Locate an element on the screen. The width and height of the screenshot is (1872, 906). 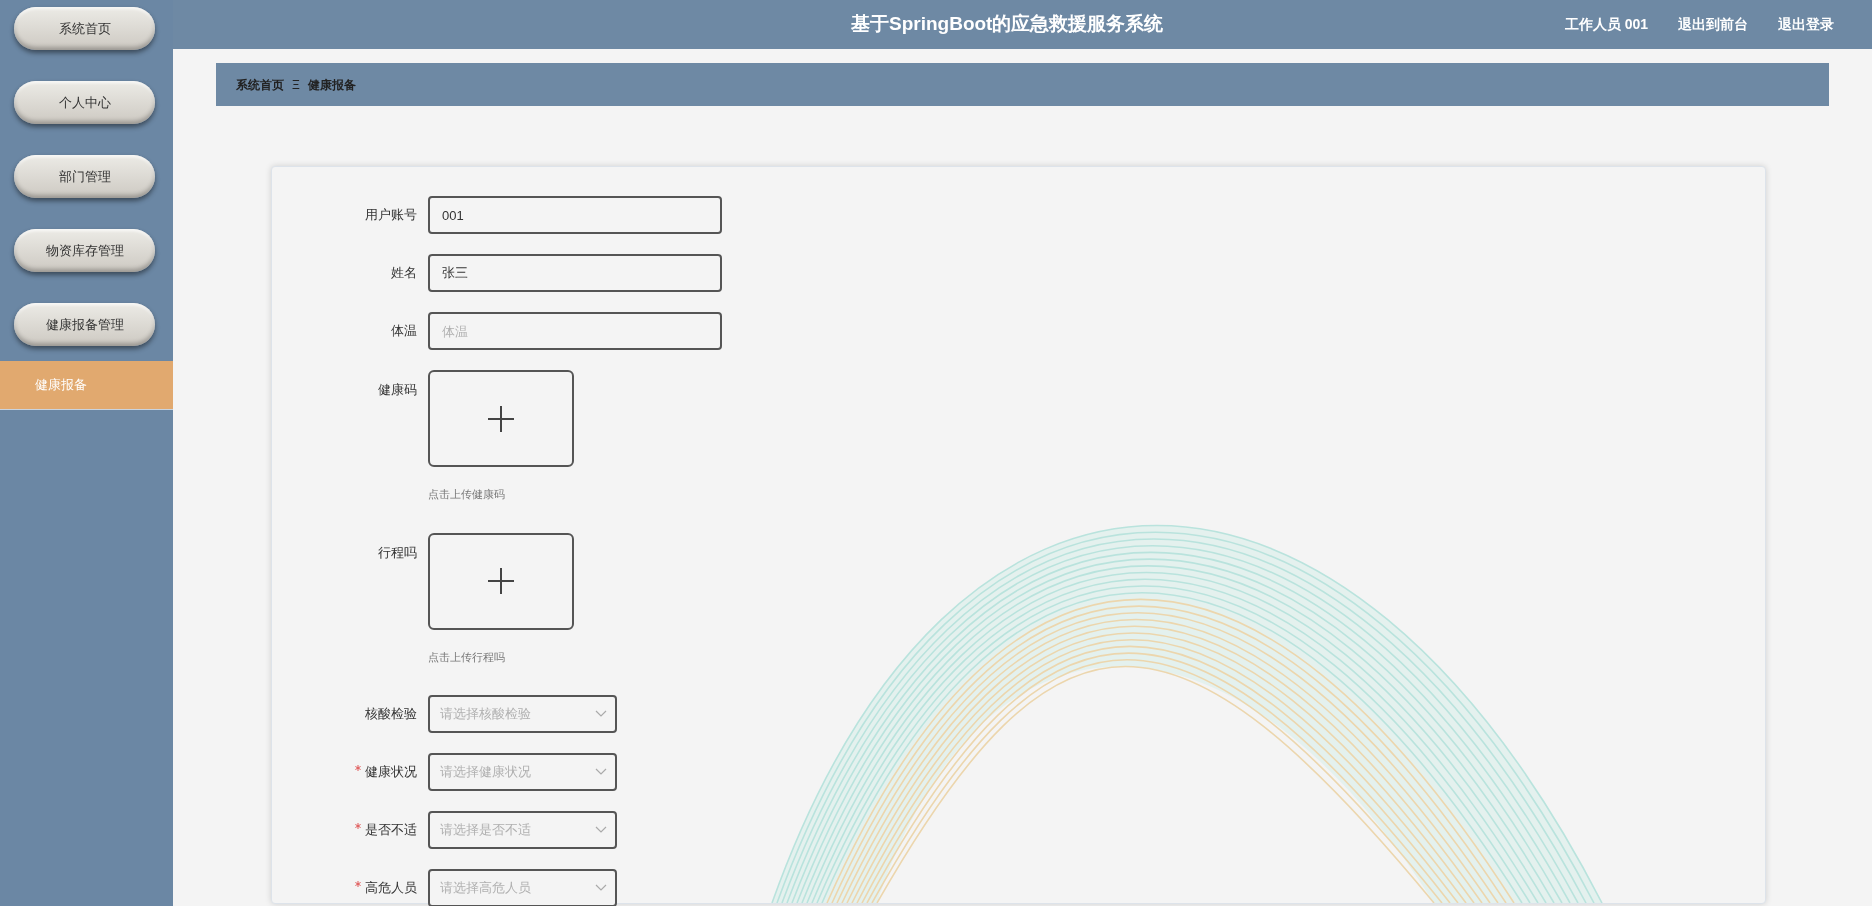
field-label: 高危人员 is located at coordinates (391, 888).